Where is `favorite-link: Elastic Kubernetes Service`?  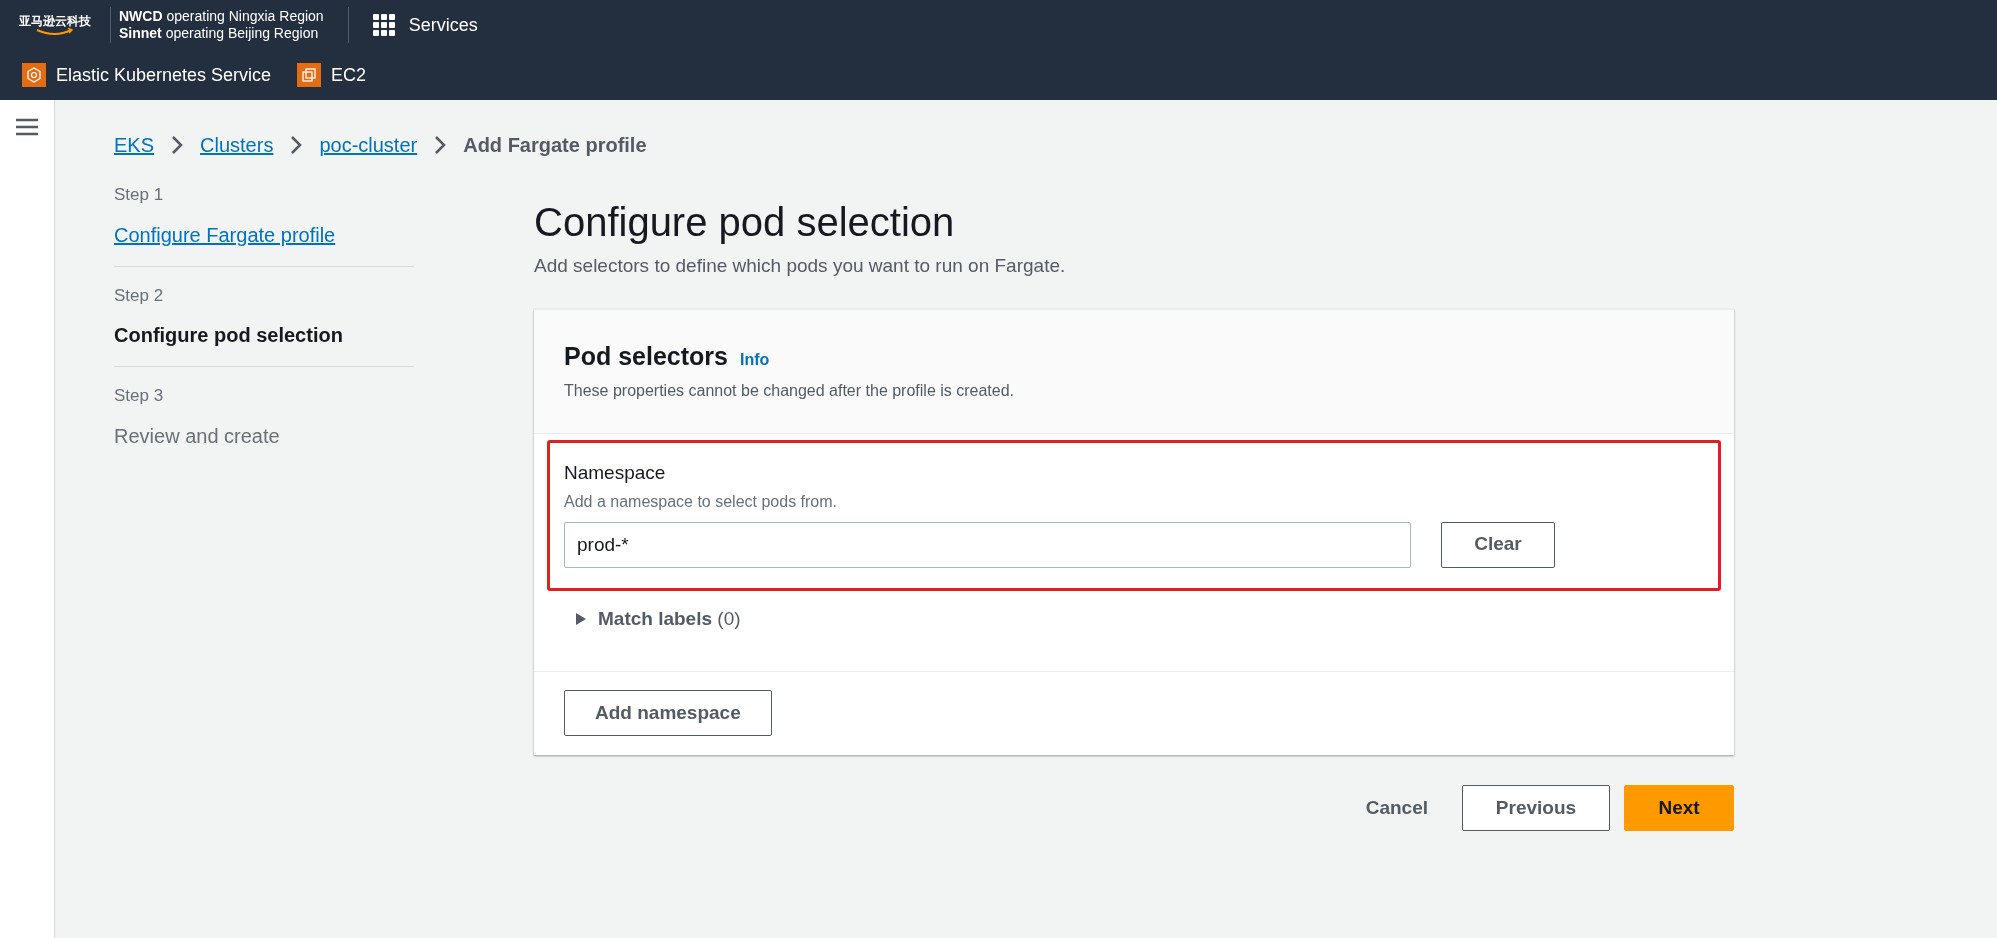 favorite-link: Elastic Kubernetes Service is located at coordinates (147, 75).